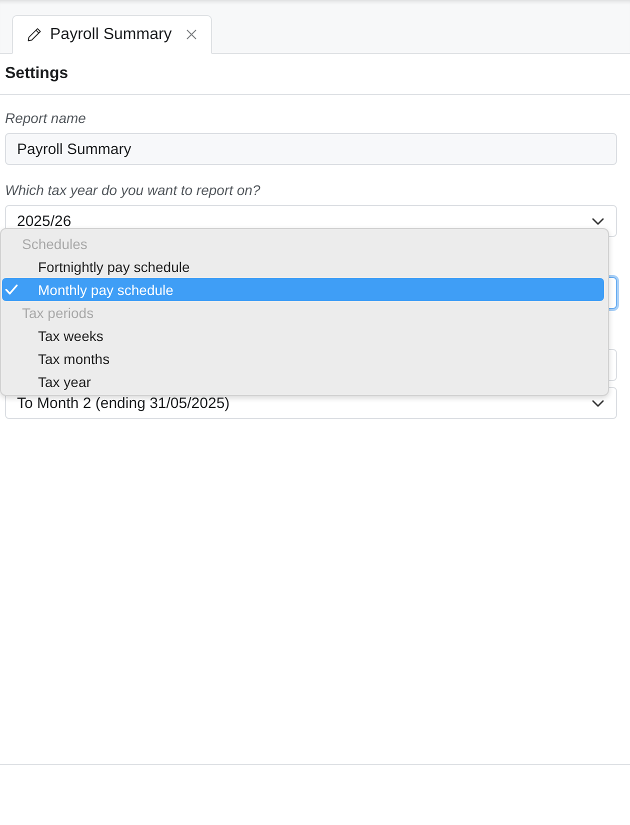 This screenshot has height=825, width=630. What do you see at coordinates (303, 335) in the screenshot?
I see `menu-option: Tax weeks` at bounding box center [303, 335].